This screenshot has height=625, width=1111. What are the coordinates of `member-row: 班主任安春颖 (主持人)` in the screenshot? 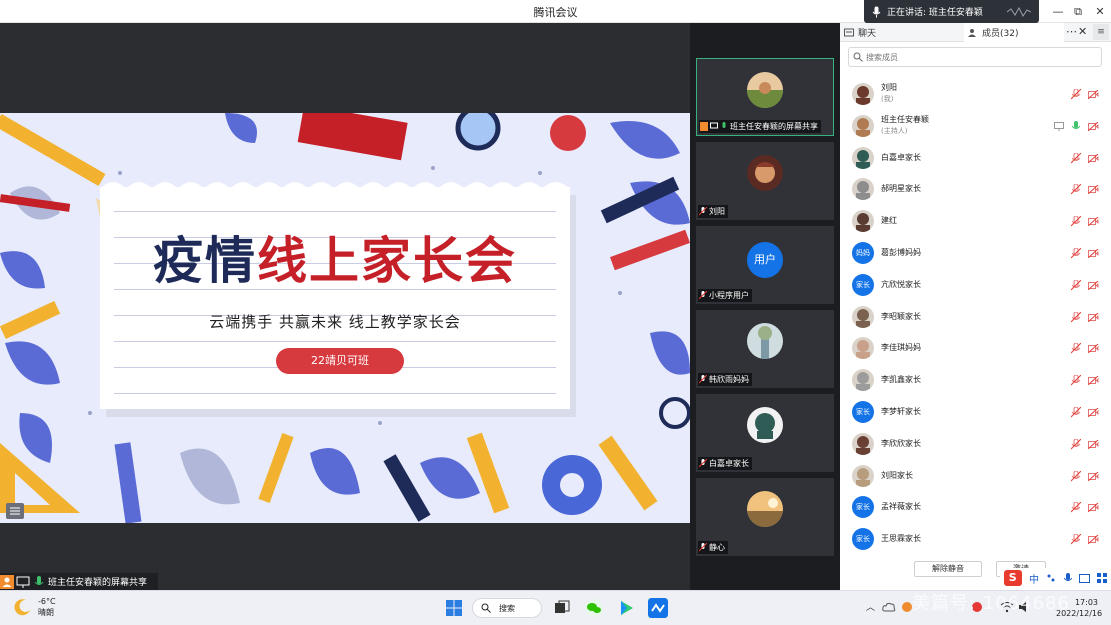 It's located at (975, 127).